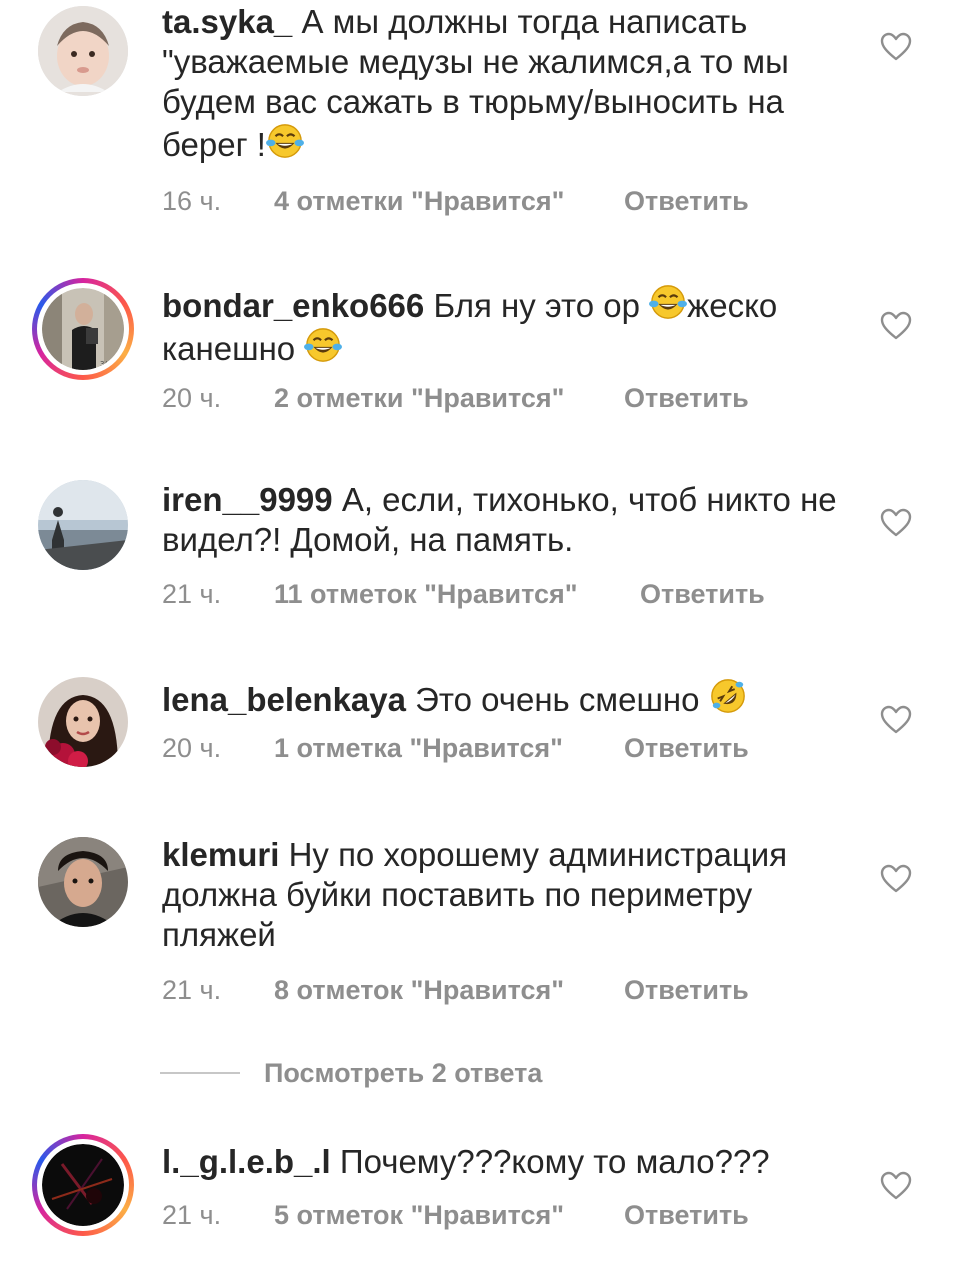  Describe the element at coordinates (109, 364) in the screenshot. I see `svg-text: 3/4/2` at that location.